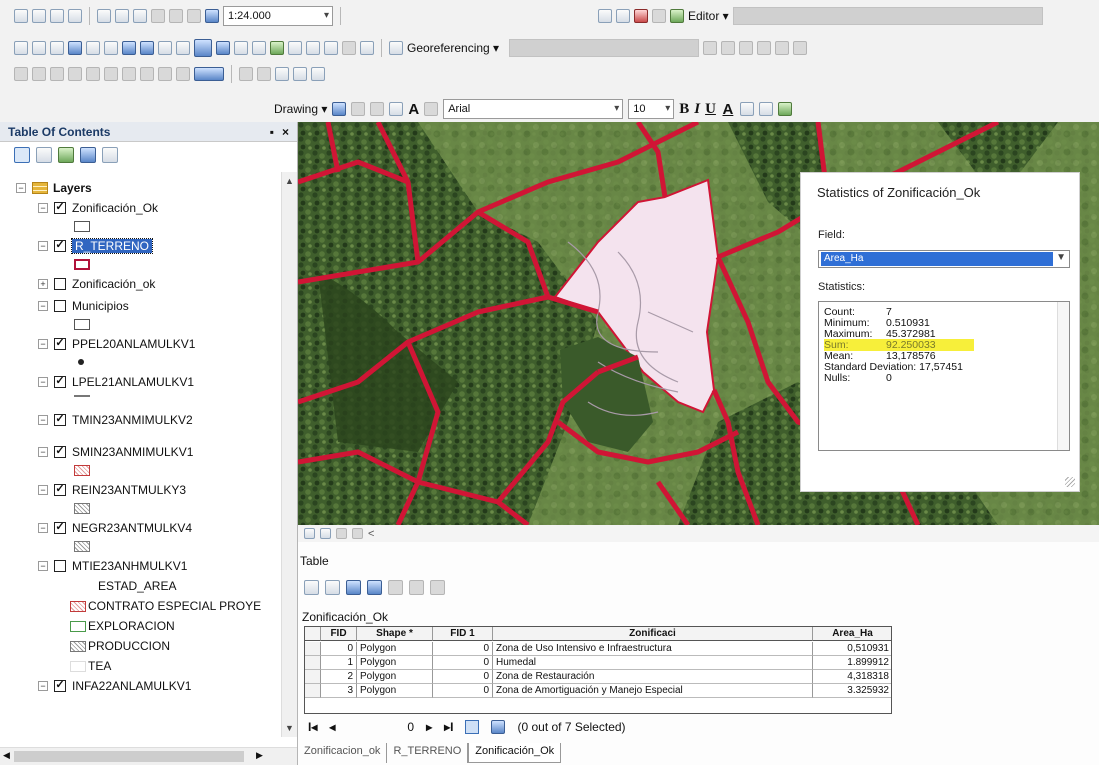 The width and height of the screenshot is (1099, 765). I want to click on html-popup-icon, so click(259, 48).